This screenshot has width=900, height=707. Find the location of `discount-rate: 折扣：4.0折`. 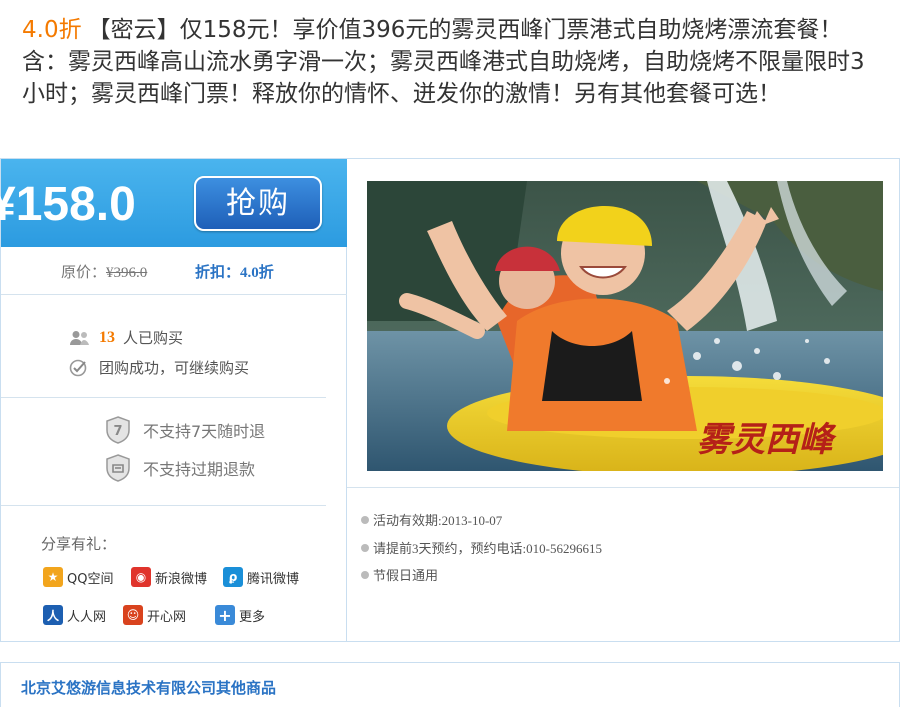

discount-rate: 折扣：4.0折 is located at coordinates (234, 271).